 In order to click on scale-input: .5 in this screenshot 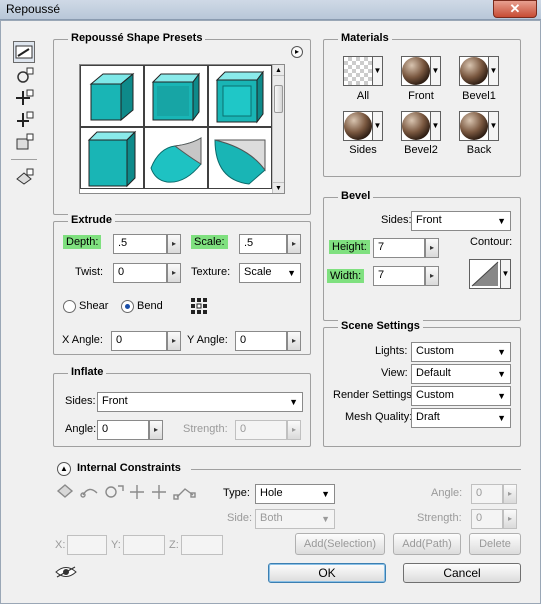, I will do `click(263, 244)`.